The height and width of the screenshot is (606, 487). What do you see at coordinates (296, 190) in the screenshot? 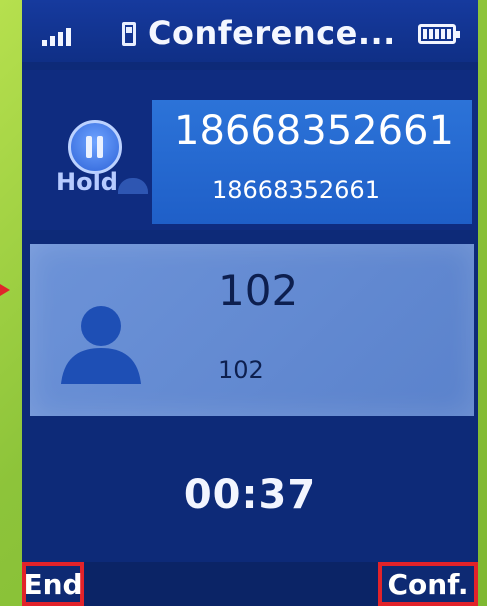
I see `held-number-secondary: 18668352661` at bounding box center [296, 190].